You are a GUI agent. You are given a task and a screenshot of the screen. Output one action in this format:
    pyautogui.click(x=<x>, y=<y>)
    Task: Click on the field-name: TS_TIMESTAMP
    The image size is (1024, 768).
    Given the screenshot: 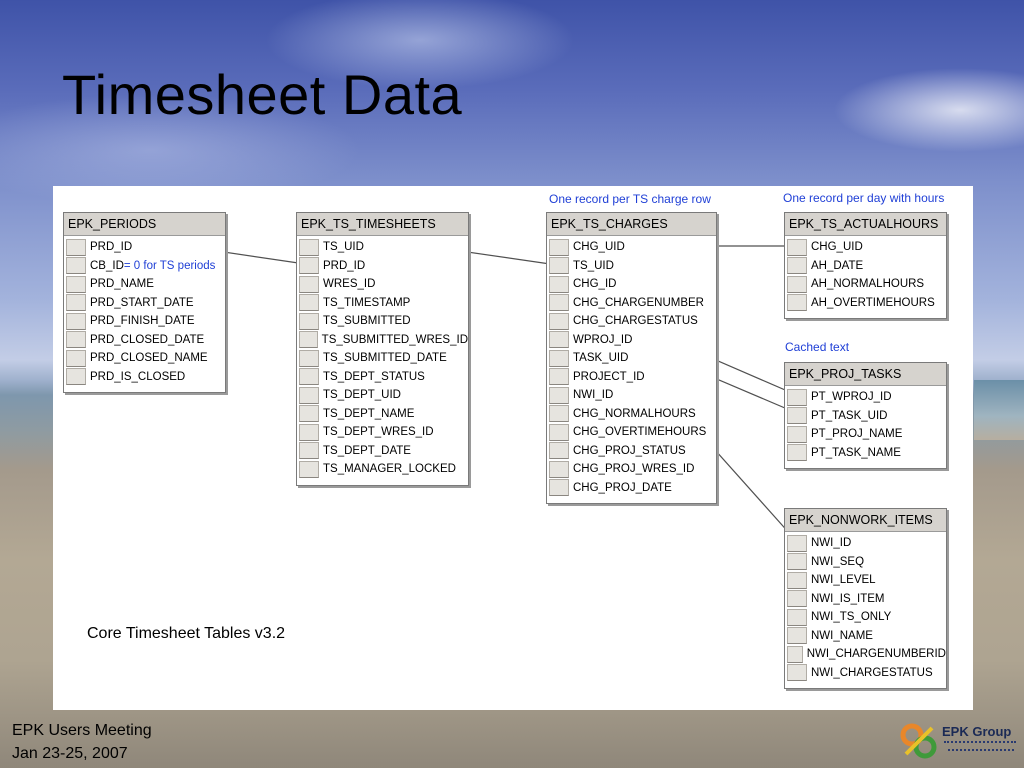 What is the action you would take?
    pyautogui.click(x=367, y=302)
    